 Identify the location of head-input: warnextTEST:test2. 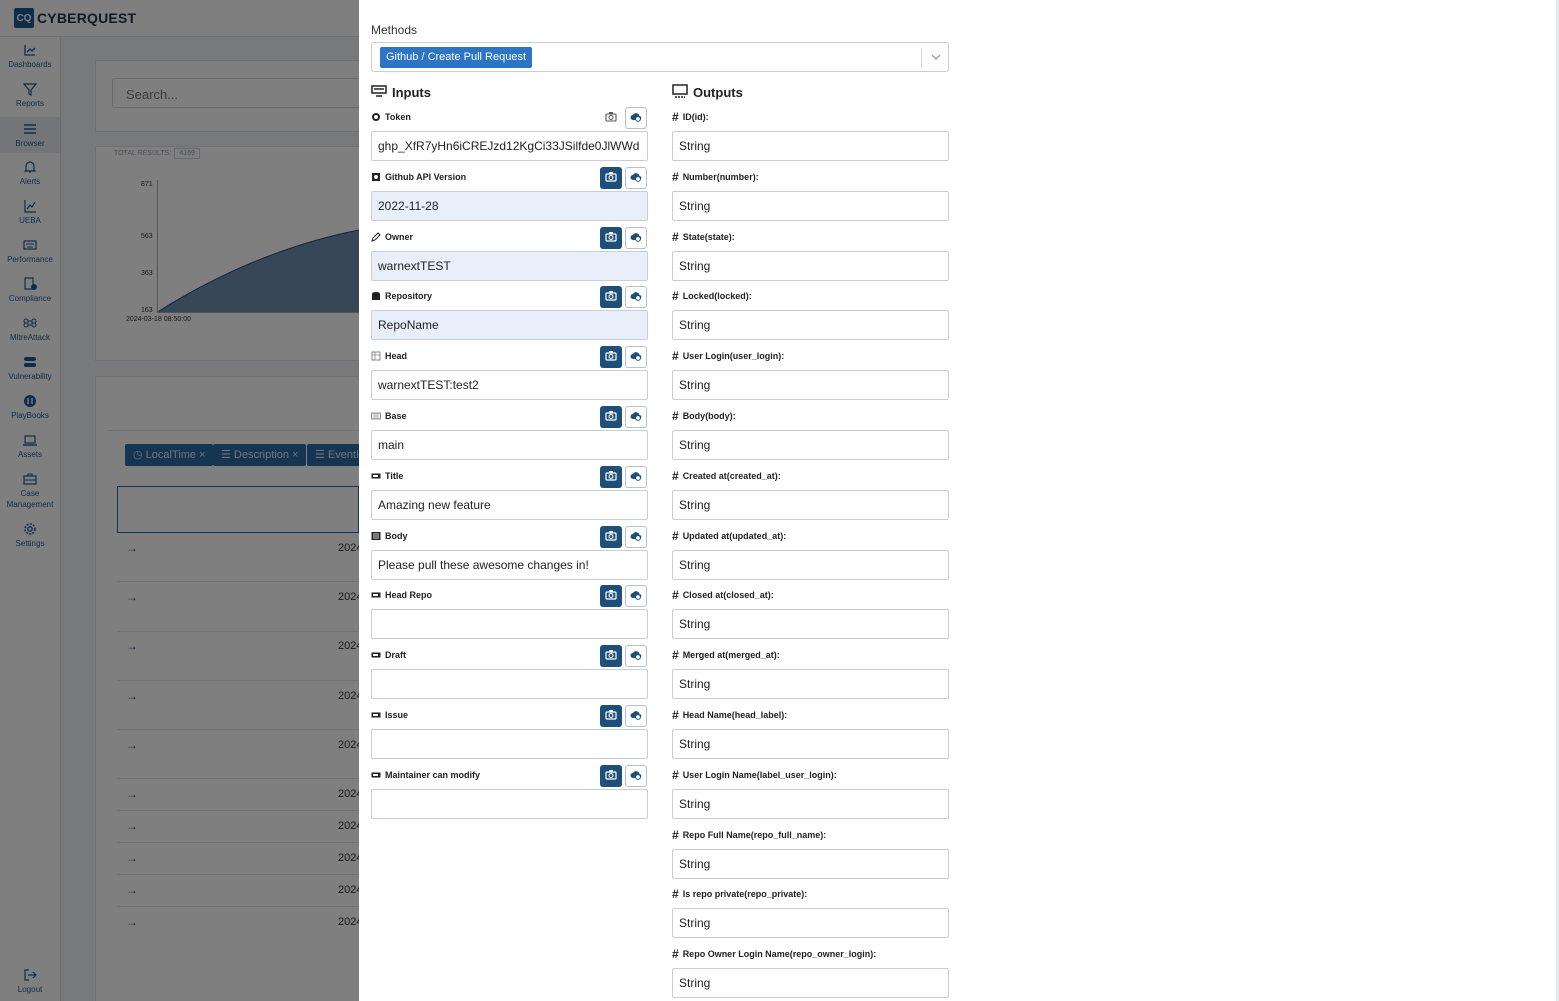
(509, 385).